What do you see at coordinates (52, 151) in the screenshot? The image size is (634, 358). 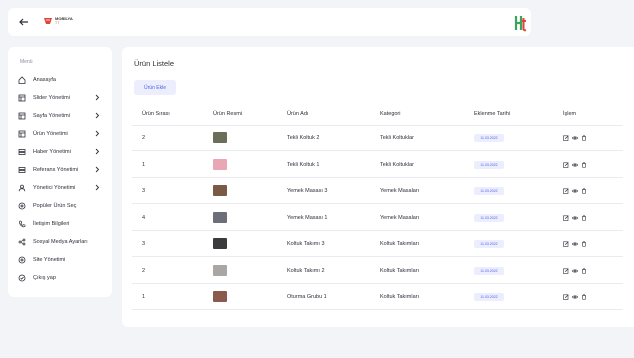 I see `sidebar-item-label: Haber Yönetimi` at bounding box center [52, 151].